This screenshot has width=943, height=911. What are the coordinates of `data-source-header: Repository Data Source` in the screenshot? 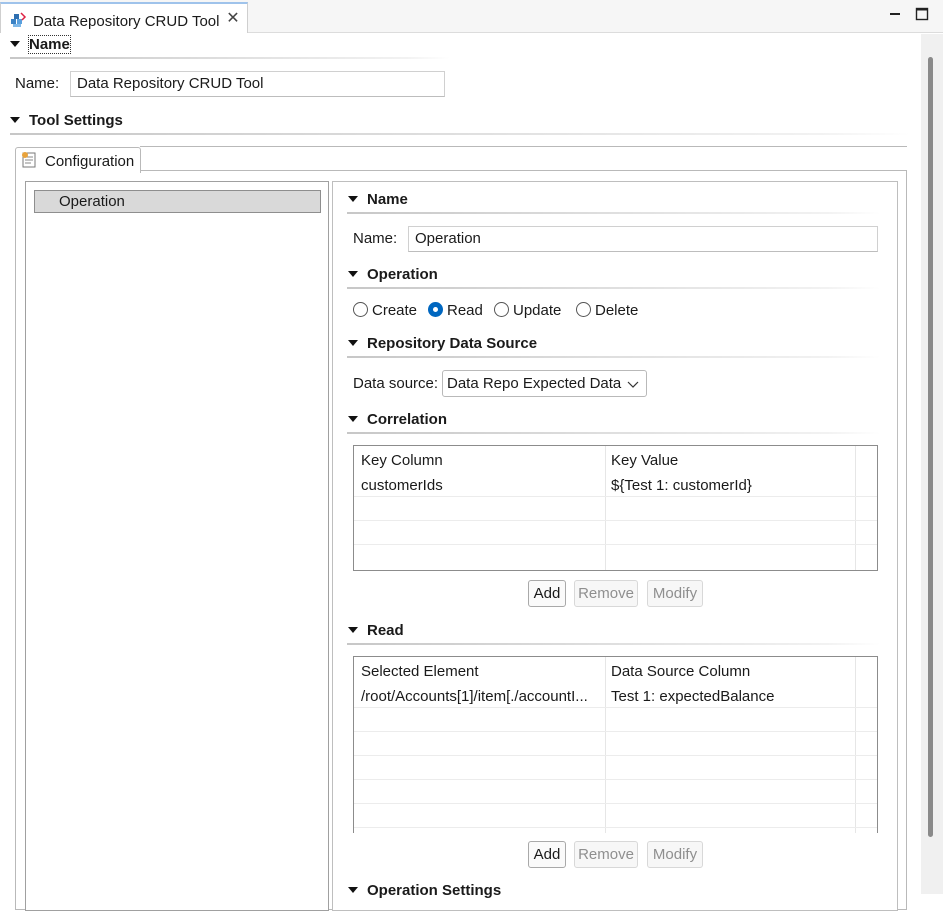 It's located at (442, 343).